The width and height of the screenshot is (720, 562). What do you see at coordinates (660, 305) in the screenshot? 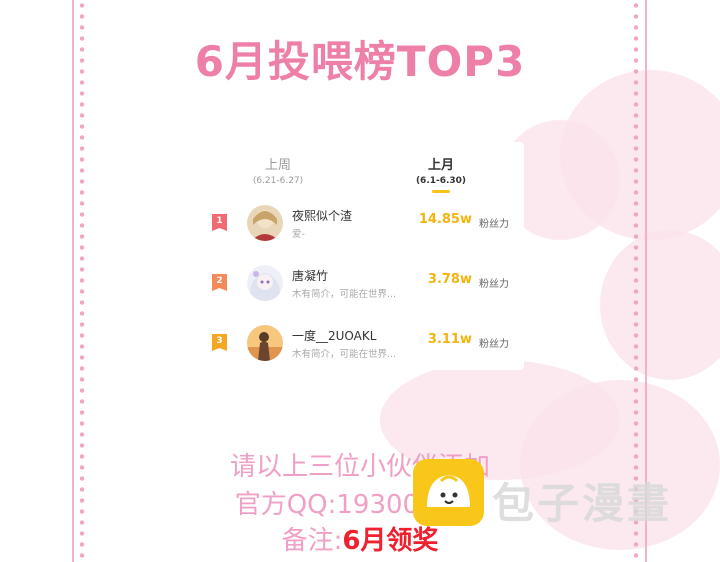
I see `blossom-watermark` at bounding box center [660, 305].